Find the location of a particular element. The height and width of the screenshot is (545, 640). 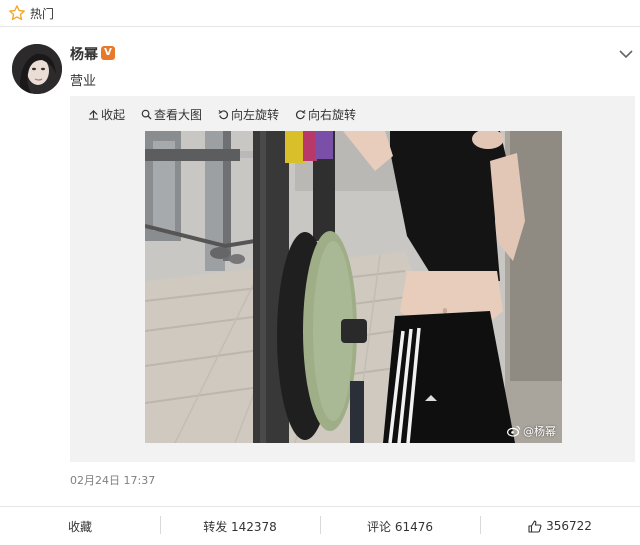

star-icon is located at coordinates (17, 13).